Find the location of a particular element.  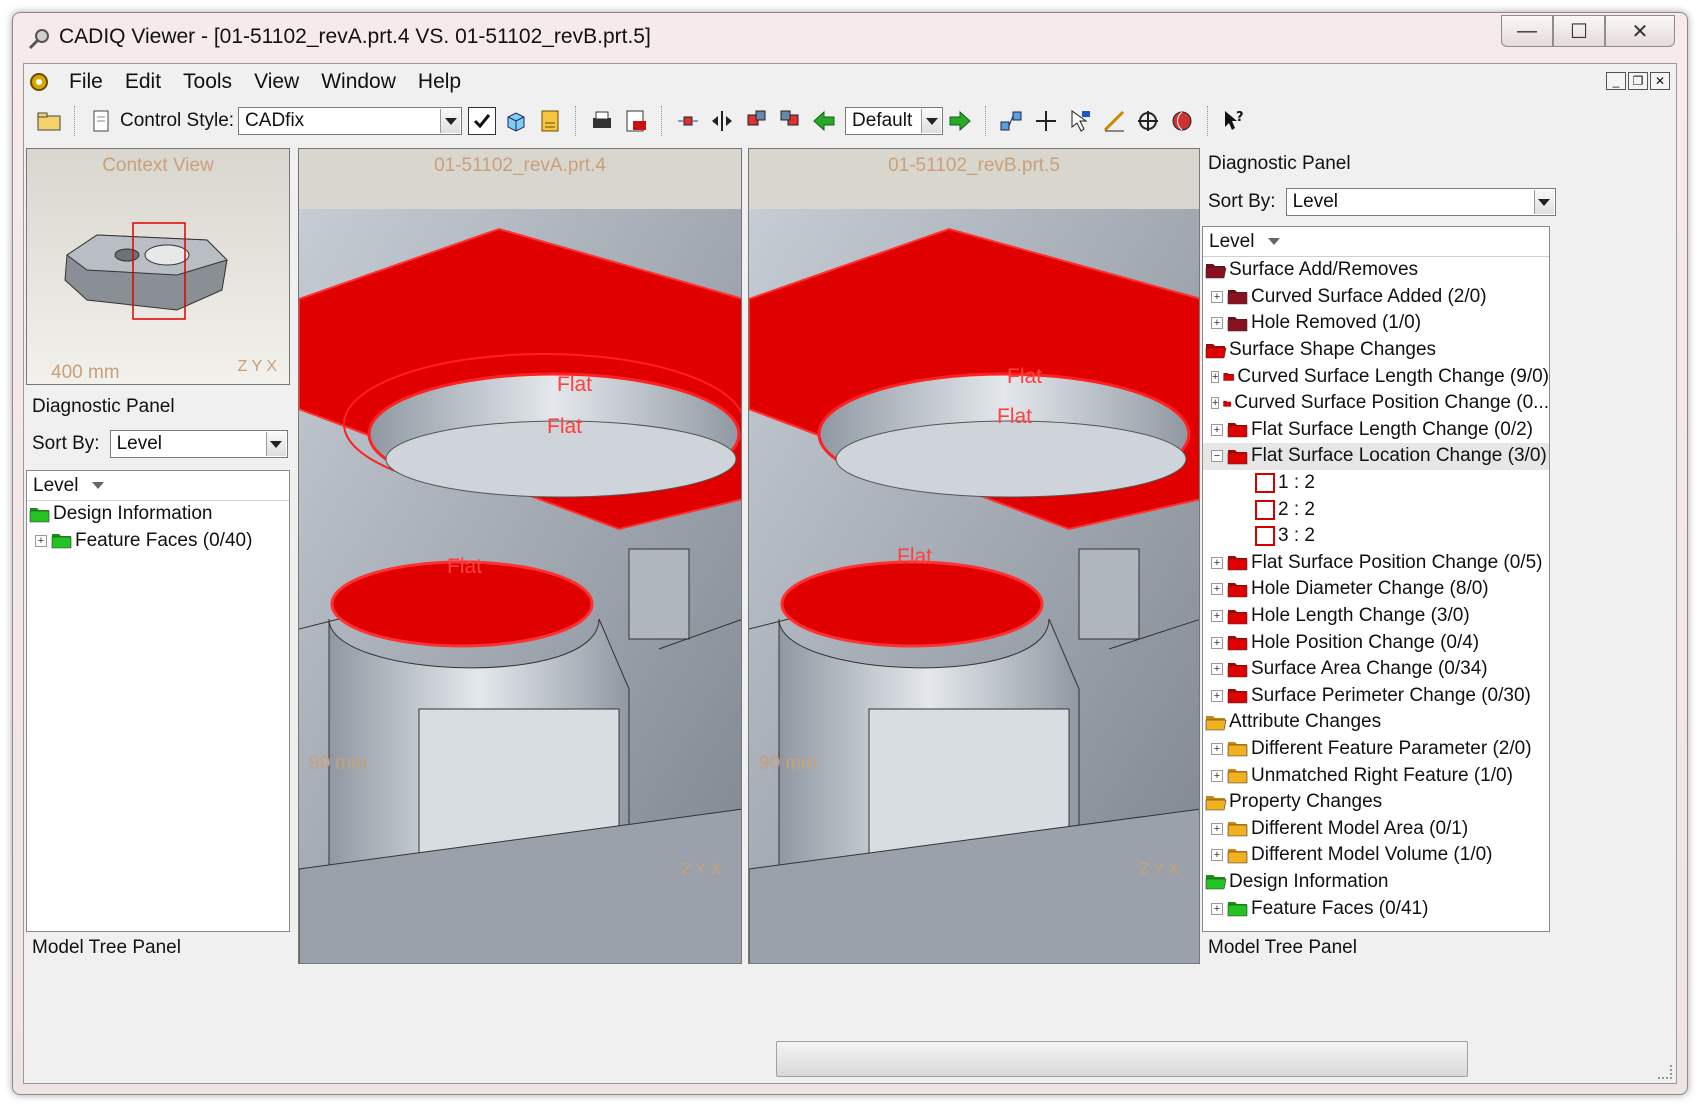

minimize-button: — is located at coordinates (1527, 31).